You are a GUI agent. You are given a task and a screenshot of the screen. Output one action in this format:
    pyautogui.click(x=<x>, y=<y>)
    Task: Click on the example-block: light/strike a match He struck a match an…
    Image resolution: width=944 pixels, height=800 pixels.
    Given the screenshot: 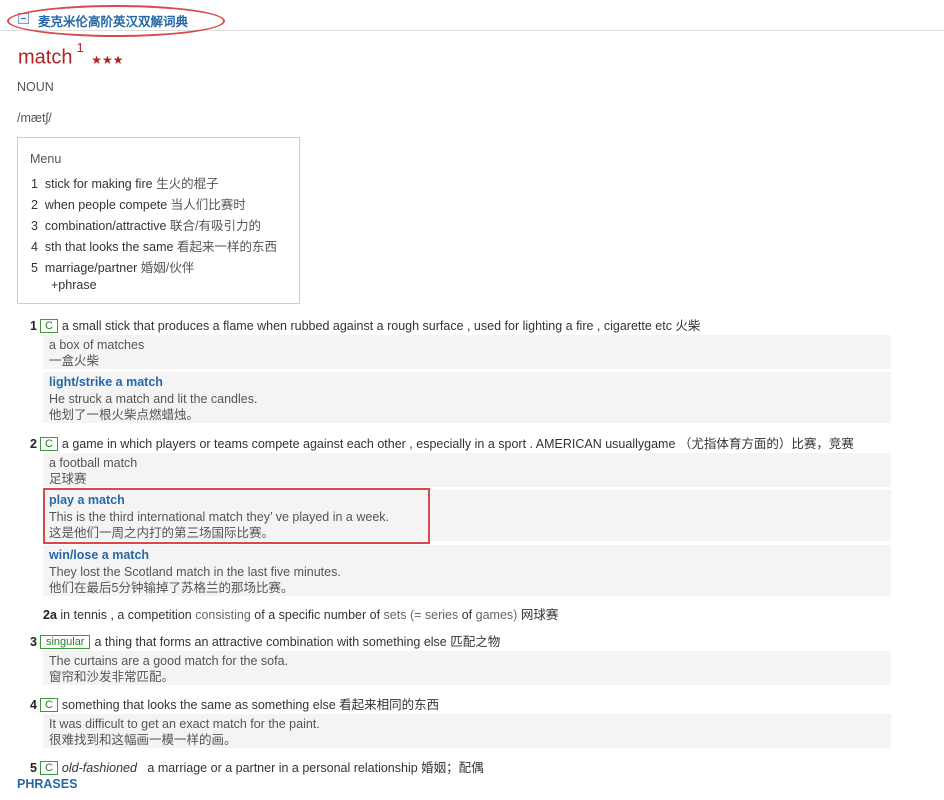 What is the action you would take?
    pyautogui.click(x=467, y=397)
    